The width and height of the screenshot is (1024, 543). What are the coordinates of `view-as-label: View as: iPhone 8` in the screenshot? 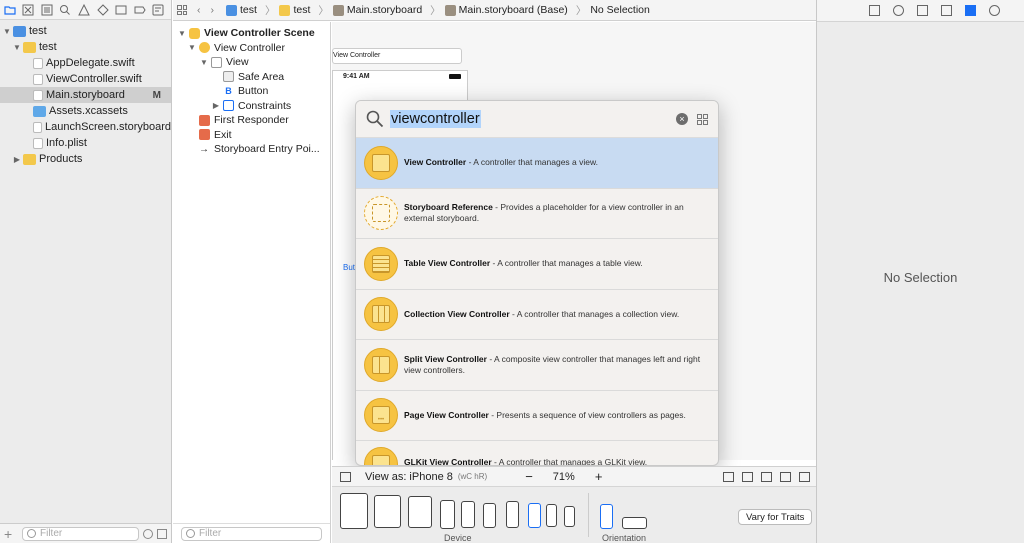 It's located at (409, 477).